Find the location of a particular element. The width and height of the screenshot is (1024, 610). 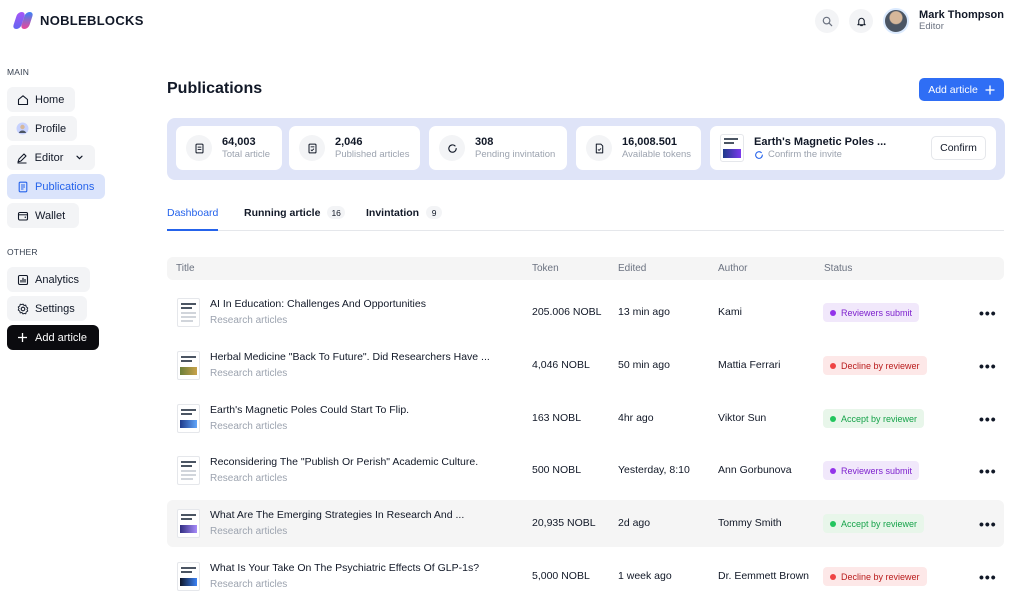

token-value: 4,046 NOBL is located at coordinates (561, 365).